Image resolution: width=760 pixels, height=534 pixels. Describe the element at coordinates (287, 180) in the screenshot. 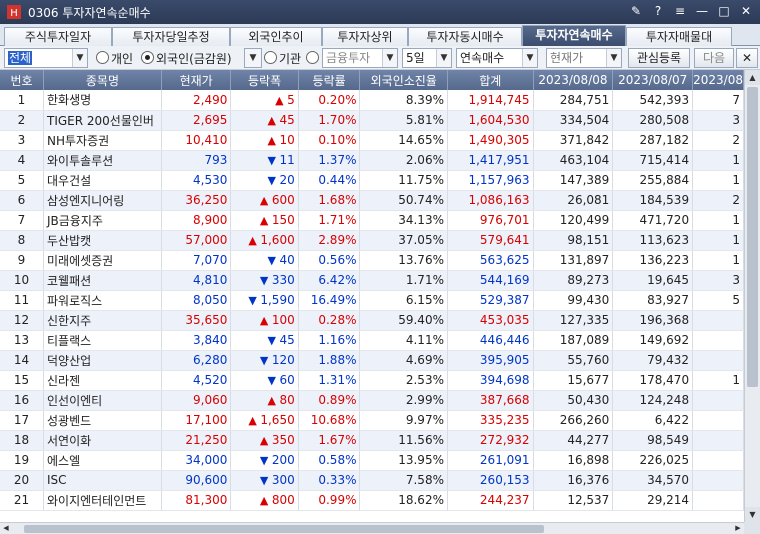

I see `change-value: 20` at that location.